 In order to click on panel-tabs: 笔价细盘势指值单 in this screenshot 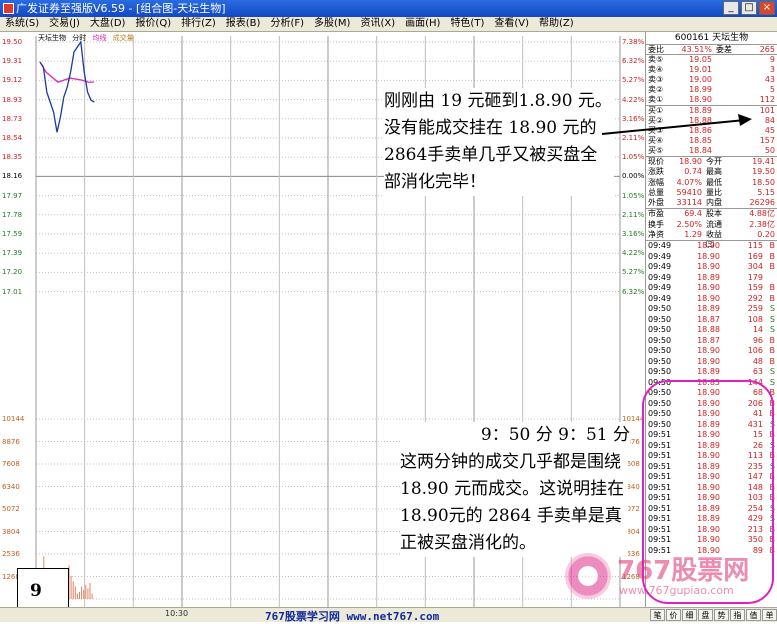, I will do `click(713, 615)`.